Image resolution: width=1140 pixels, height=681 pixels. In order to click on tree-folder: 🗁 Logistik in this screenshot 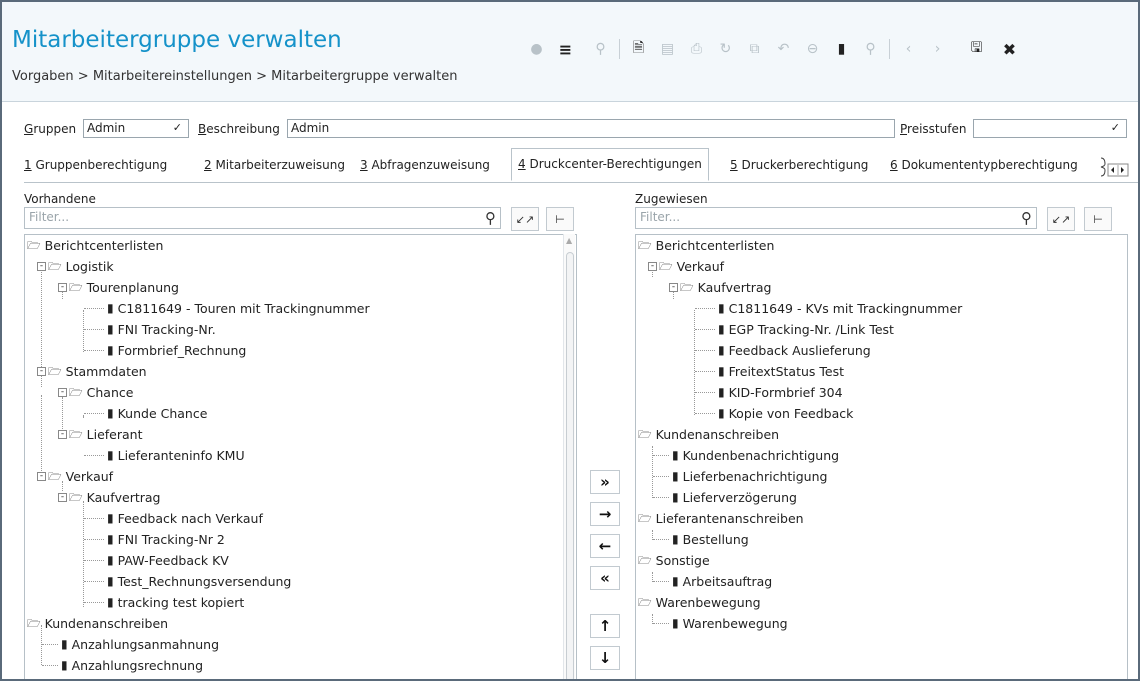, I will do `click(81, 266)`.